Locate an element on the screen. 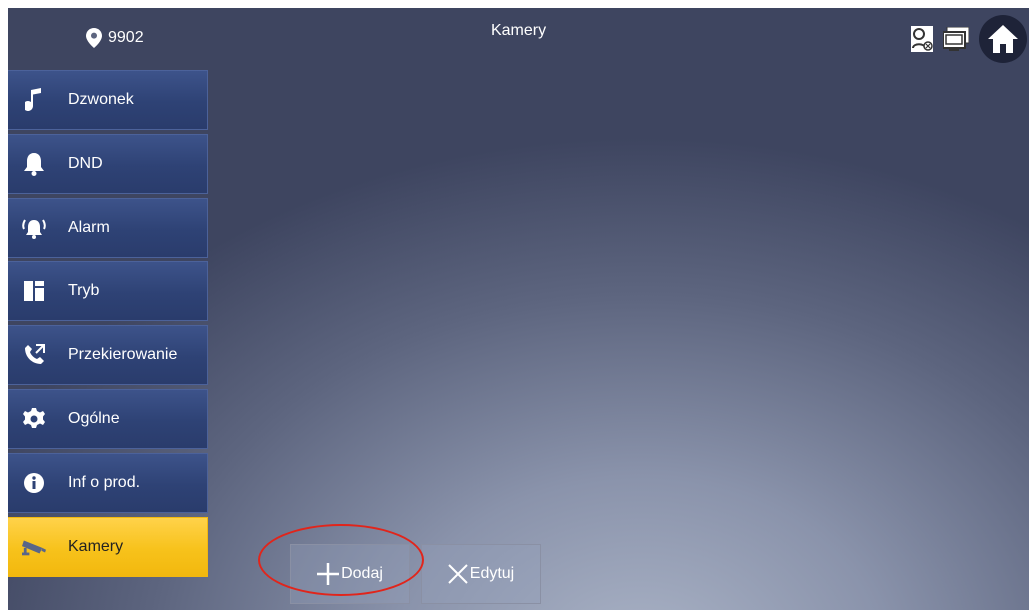 This screenshot has height=610, width=1029. info-icon is located at coordinates (34, 483).